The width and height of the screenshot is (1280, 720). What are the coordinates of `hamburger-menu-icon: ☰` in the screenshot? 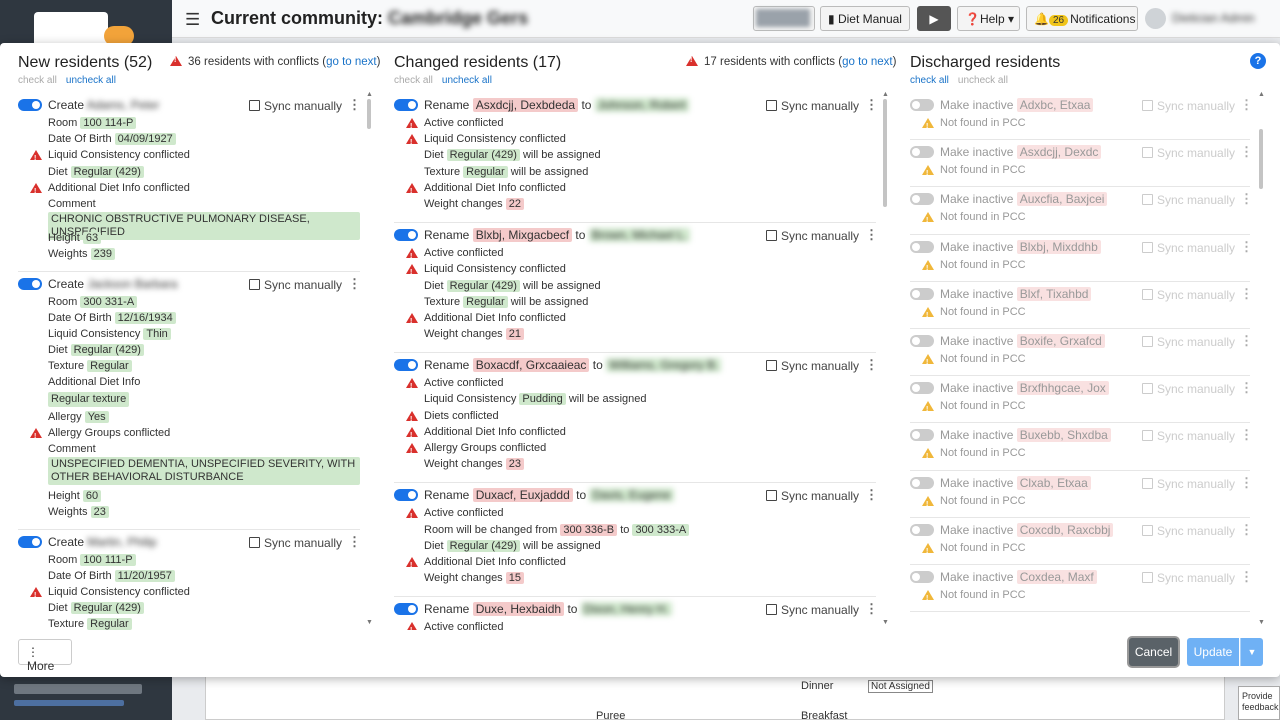 It's located at (192, 20).